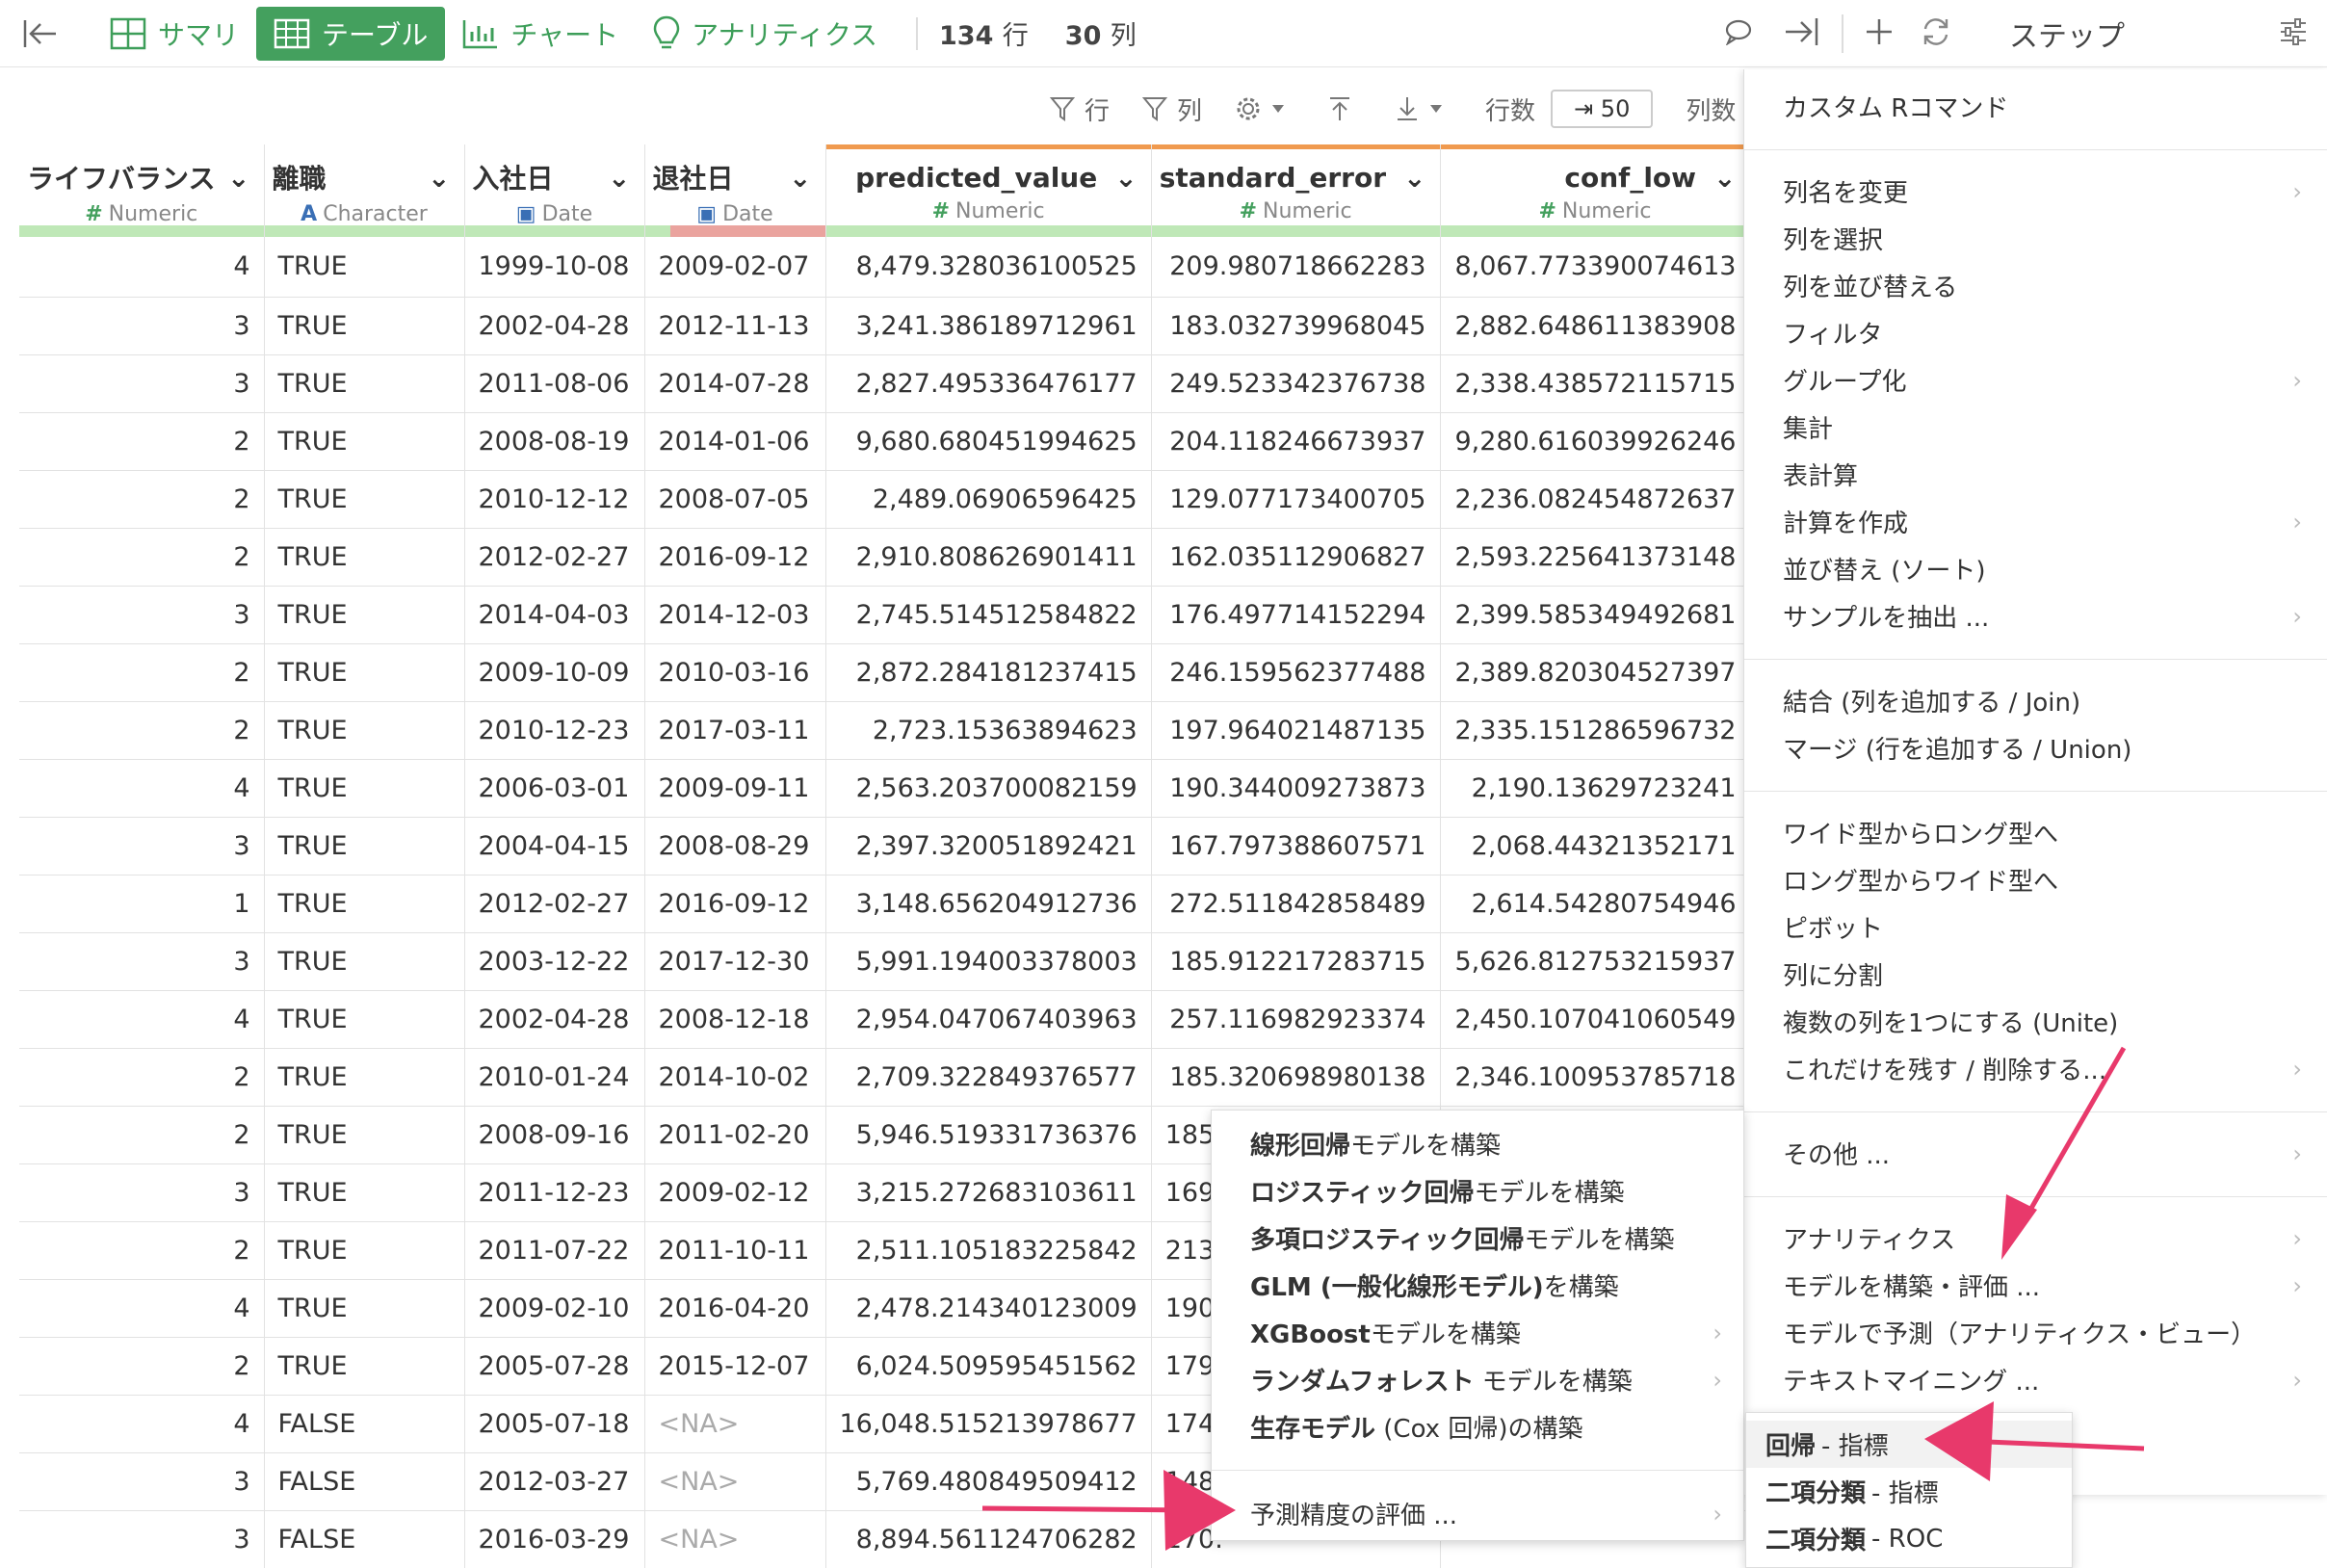 The image size is (2327, 1568). I want to click on view-chart-button: チャート, so click(540, 34).